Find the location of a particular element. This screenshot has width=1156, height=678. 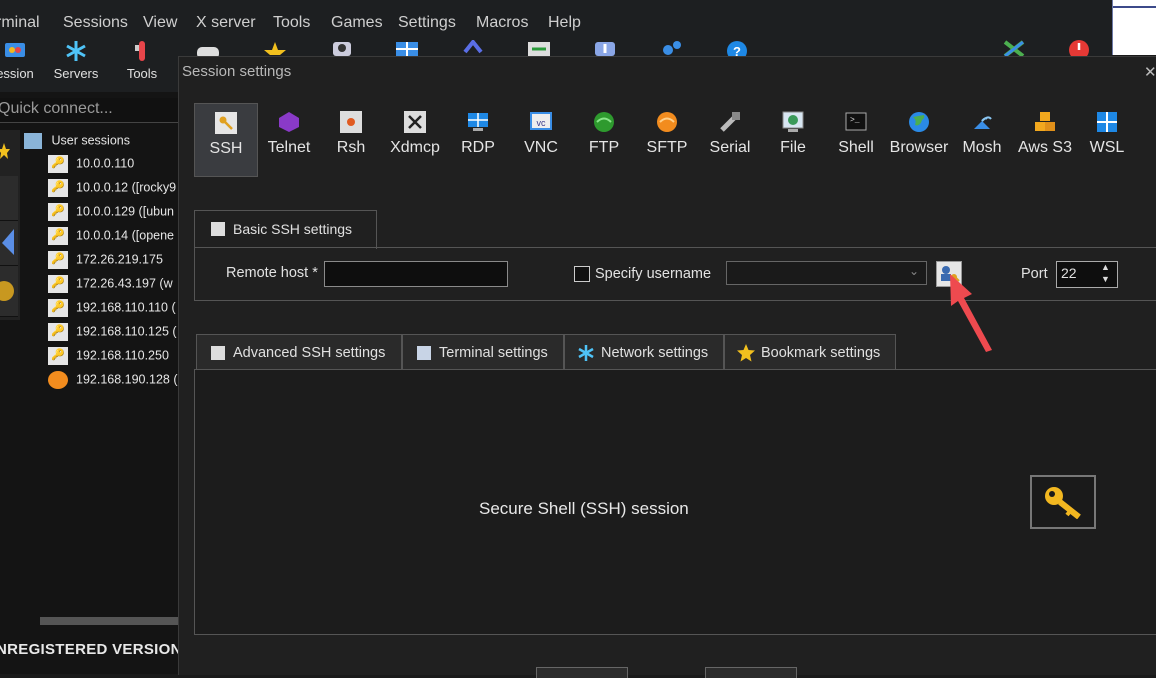

session-type-label: File is located at coordinates (793, 147).